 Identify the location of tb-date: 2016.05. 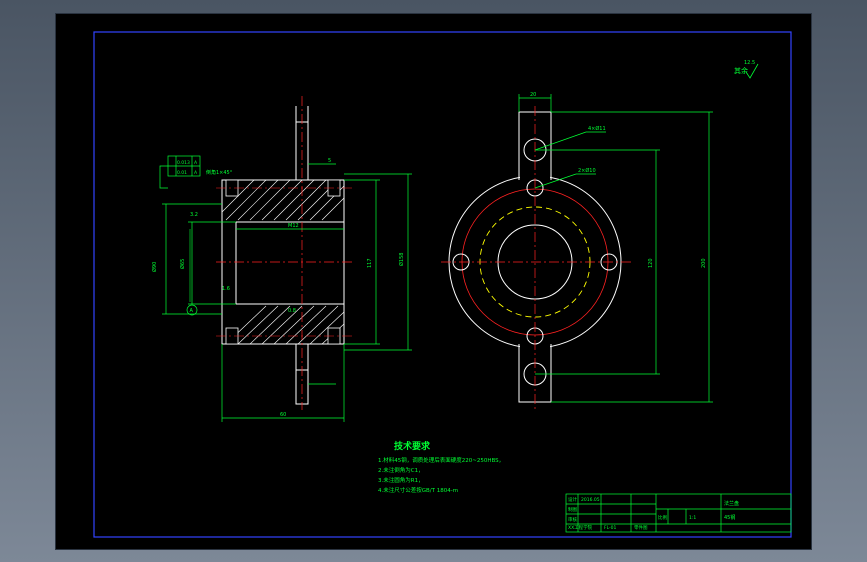
(590, 500).